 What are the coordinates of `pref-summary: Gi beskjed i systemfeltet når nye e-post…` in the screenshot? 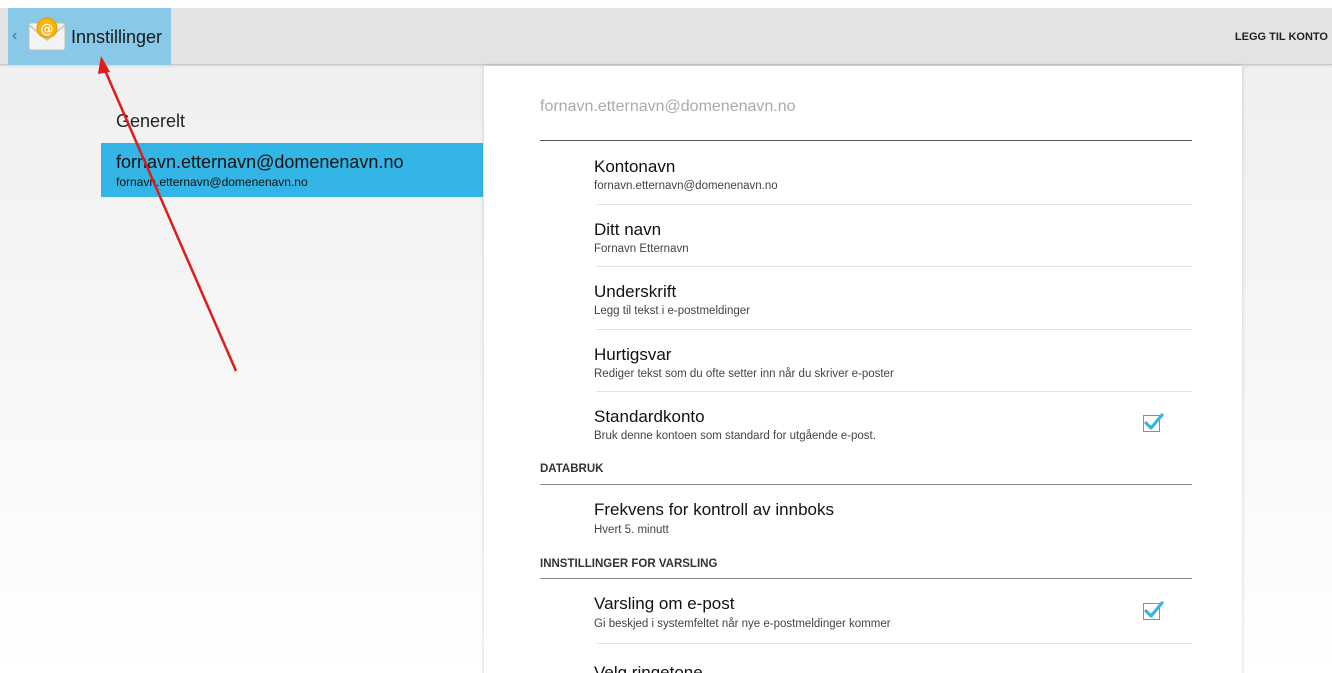 It's located at (742, 624).